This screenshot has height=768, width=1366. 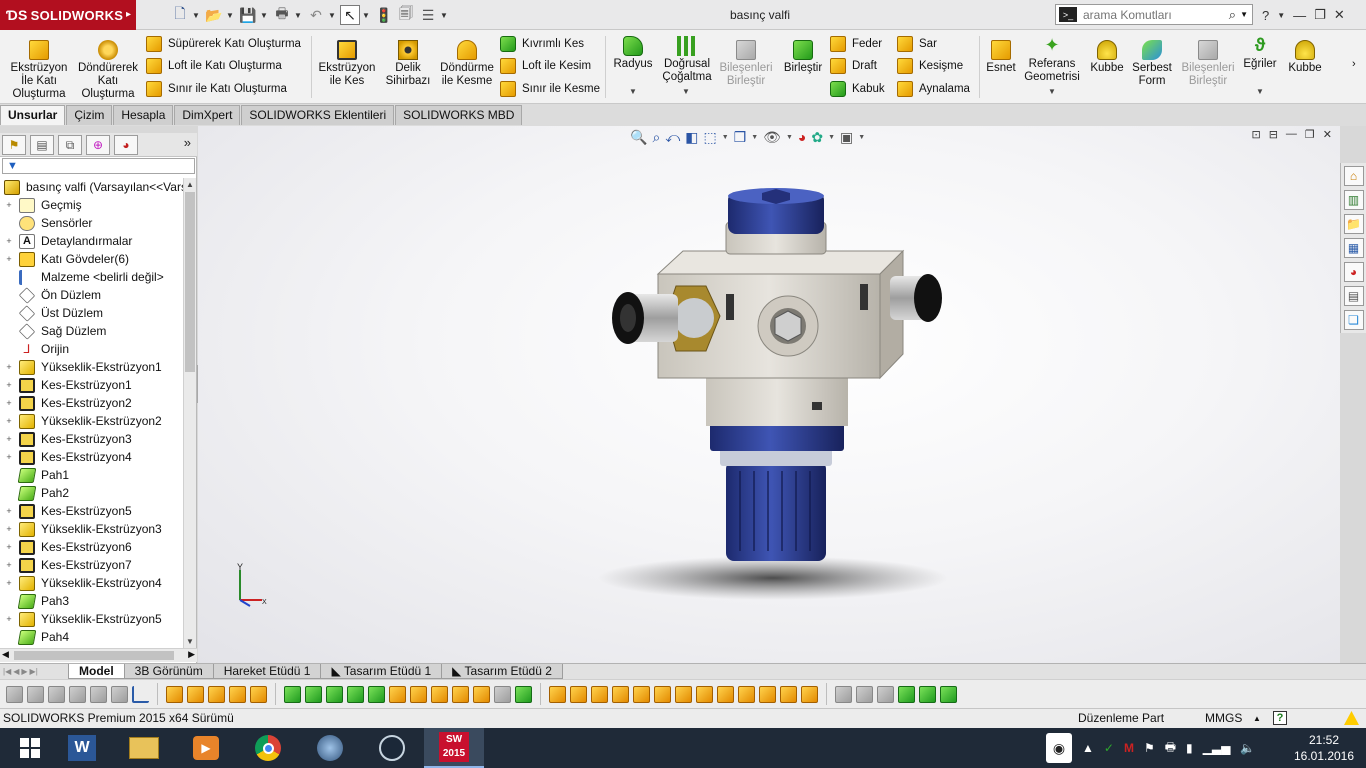 I want to click on tray-battery-icon: ▮, so click(x=1189, y=748).